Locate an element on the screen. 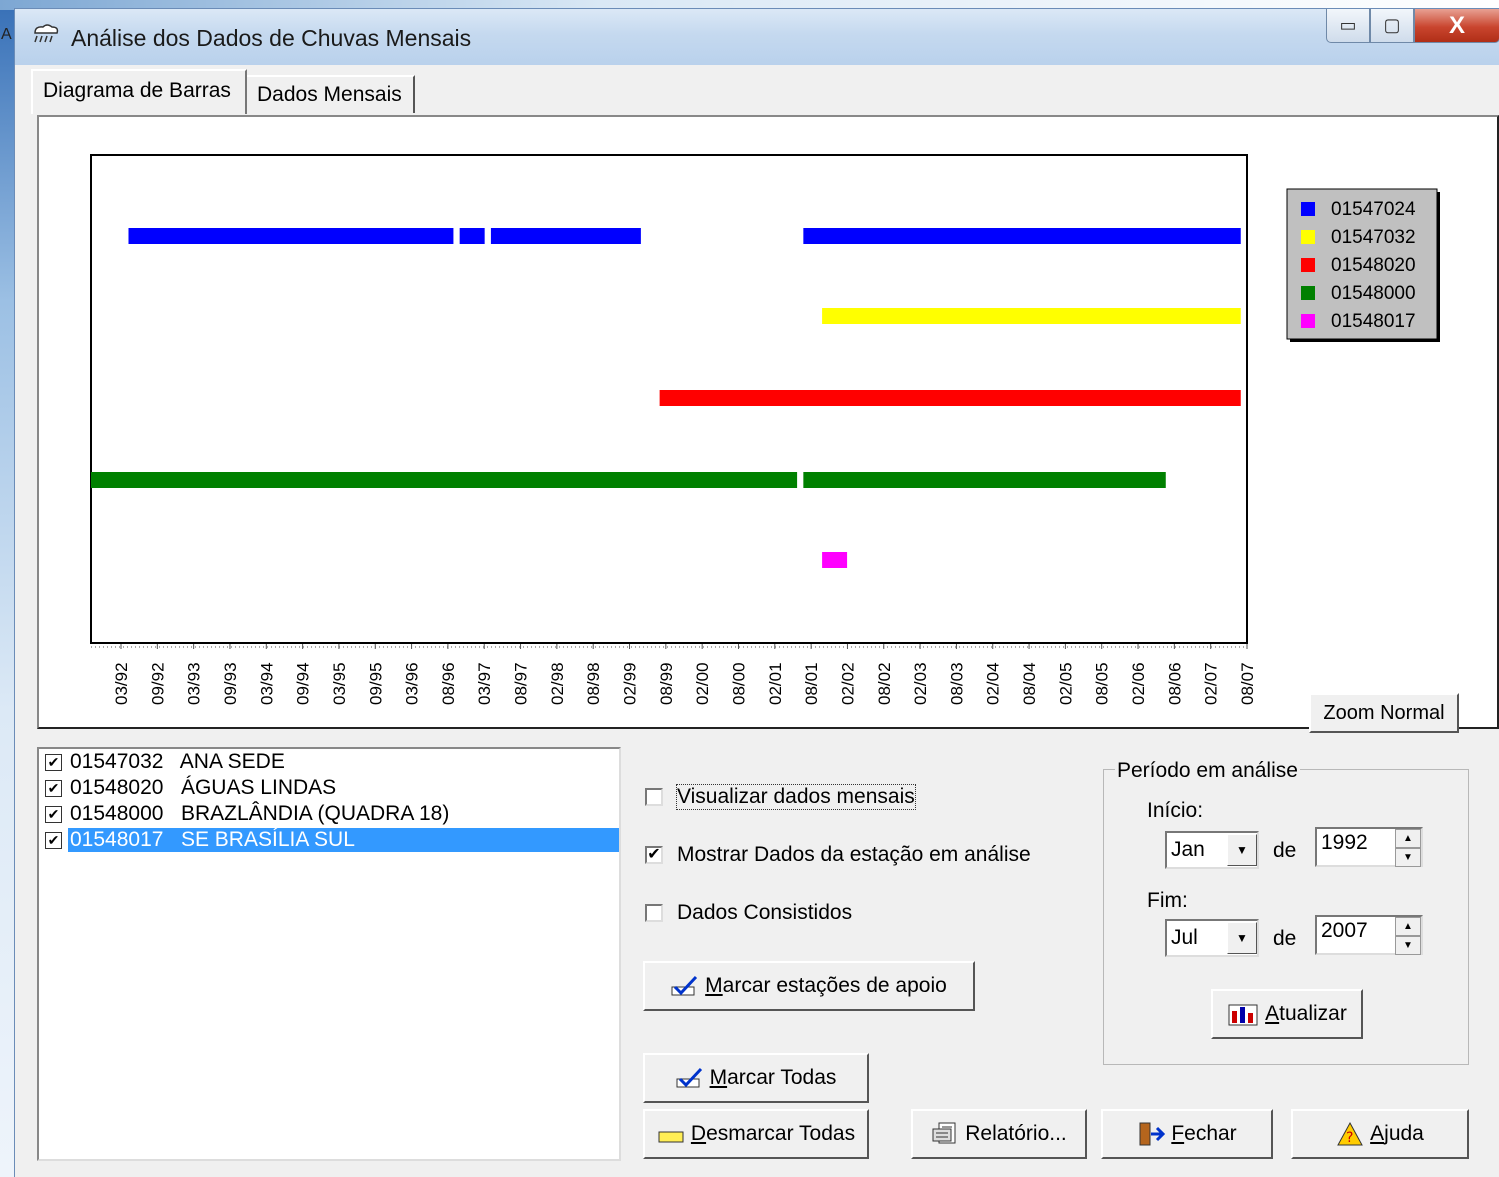 Image resolution: width=1499 pixels, height=1177 pixels. dados-consistidos-checkbox: Dados Consistidos is located at coordinates (748, 913).